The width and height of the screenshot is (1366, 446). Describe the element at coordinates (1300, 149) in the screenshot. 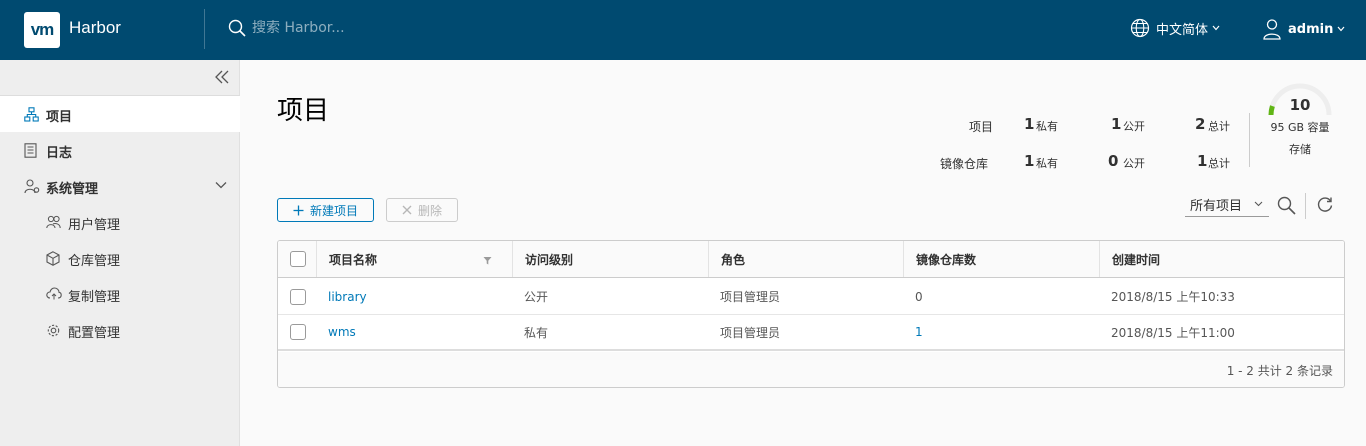

I see `storage-label: 存储` at that location.